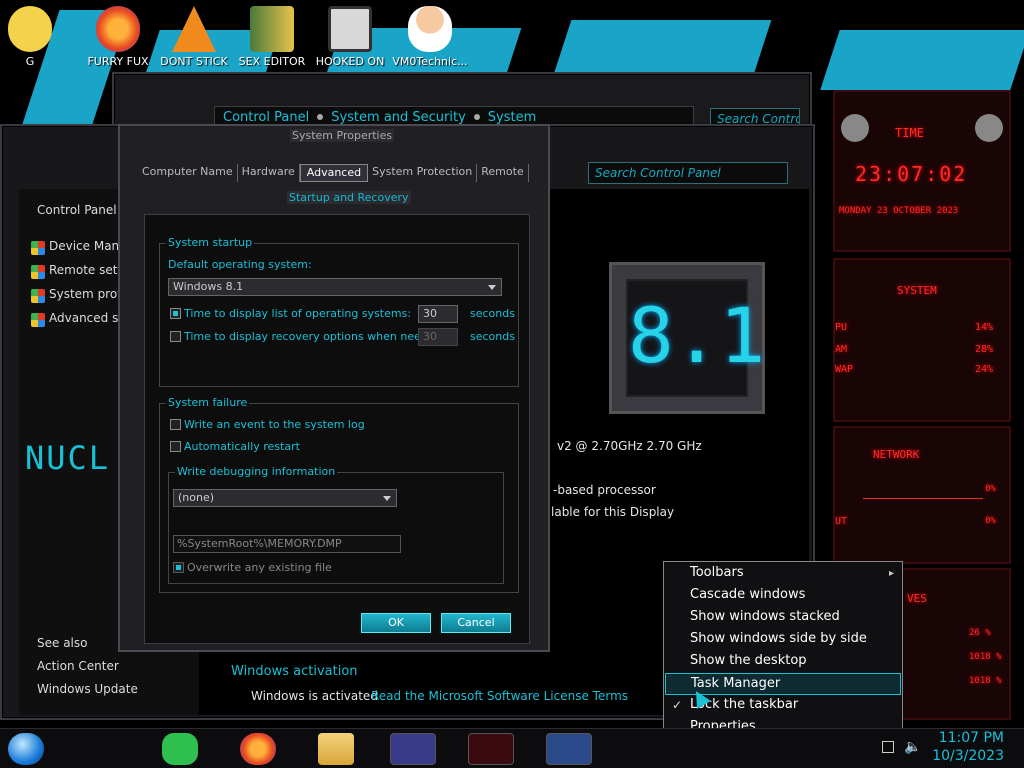  What do you see at coordinates (748, 660) in the screenshot?
I see `menu-item-show-desktop: Show the desktop` at bounding box center [748, 660].